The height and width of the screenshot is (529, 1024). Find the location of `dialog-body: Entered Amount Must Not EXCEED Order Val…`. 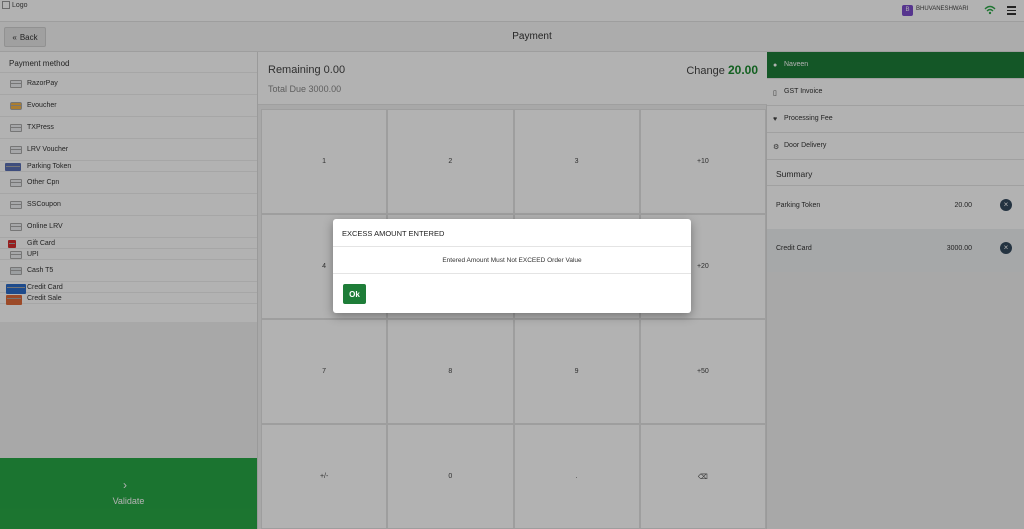

dialog-body: Entered Amount Must Not EXCEED Order Val… is located at coordinates (512, 260).